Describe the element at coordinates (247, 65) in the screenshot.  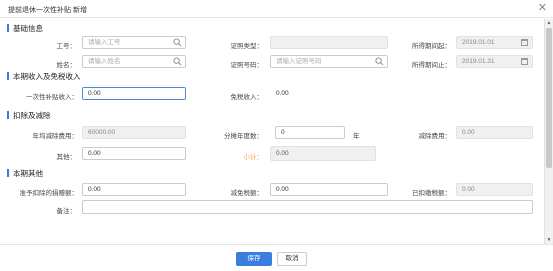
I see `id-number-label: 证照号码：` at that location.